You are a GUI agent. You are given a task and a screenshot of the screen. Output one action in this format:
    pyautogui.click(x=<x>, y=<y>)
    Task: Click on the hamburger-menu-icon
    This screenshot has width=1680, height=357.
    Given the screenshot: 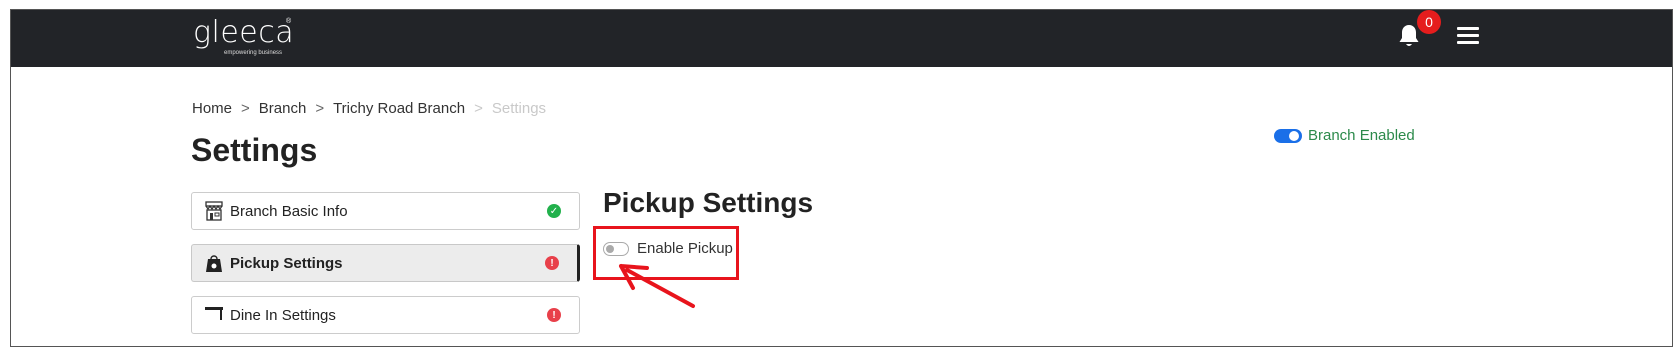 What is the action you would take?
    pyautogui.click(x=1469, y=35)
    